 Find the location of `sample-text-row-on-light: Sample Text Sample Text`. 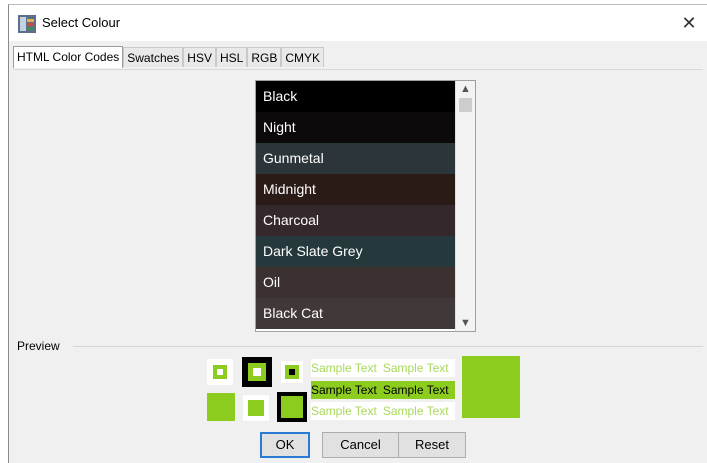

sample-text-row-on-light: Sample Text Sample Text is located at coordinates (383, 368).